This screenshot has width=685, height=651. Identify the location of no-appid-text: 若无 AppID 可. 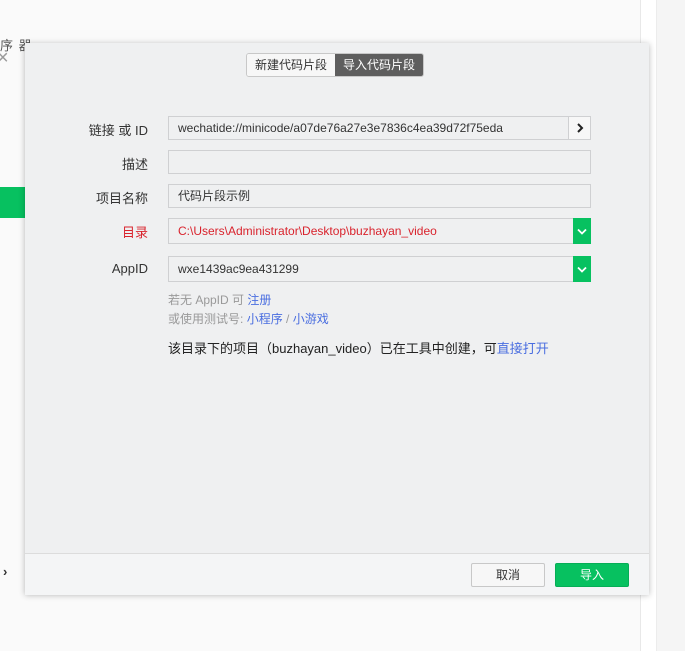
(206, 300).